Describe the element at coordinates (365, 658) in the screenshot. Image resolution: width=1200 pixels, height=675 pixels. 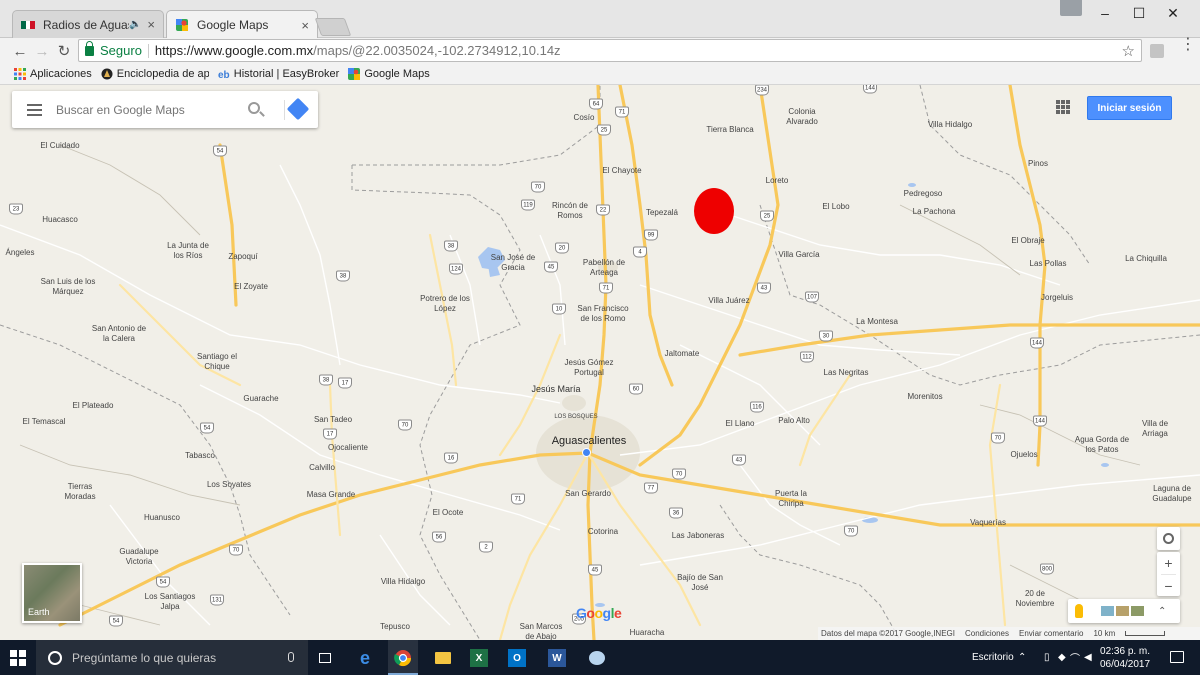
I see `edge-icon: e` at that location.